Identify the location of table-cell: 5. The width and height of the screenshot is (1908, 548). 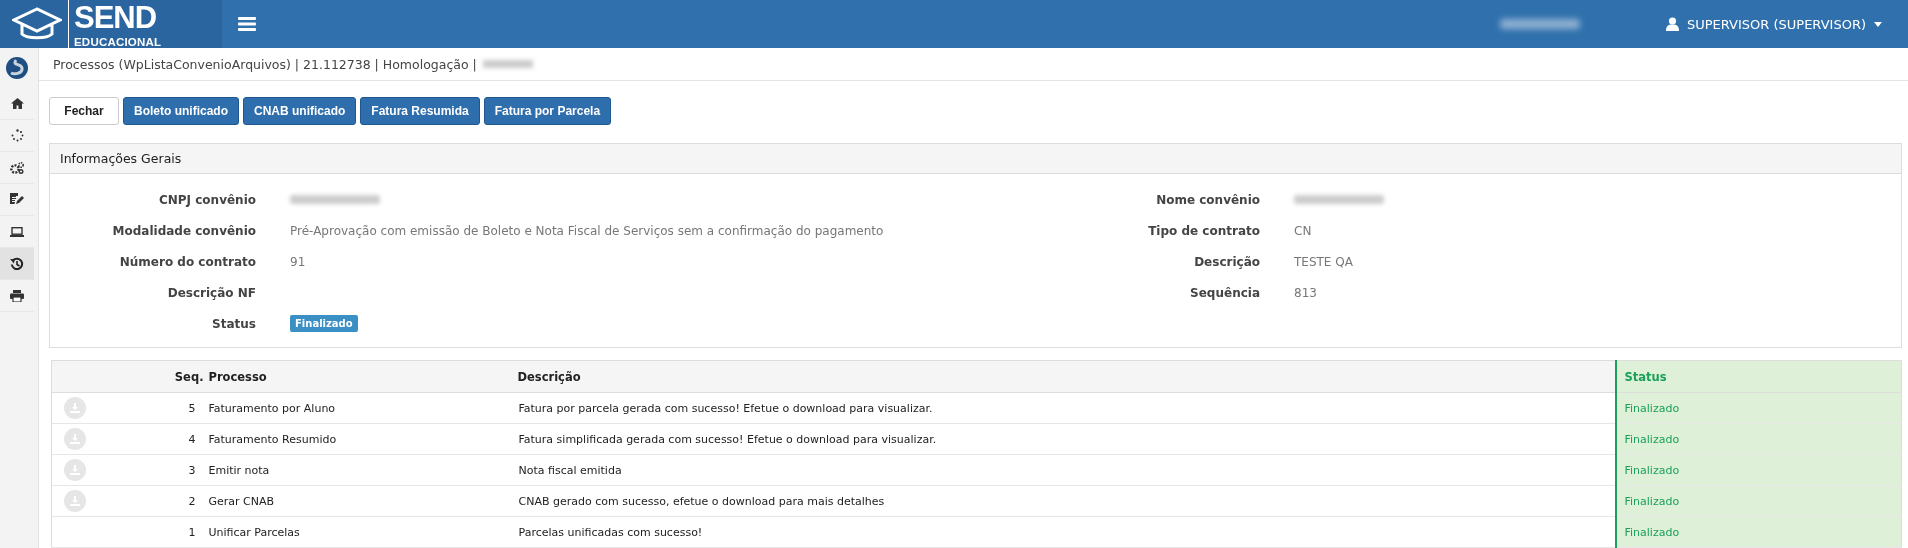
(179, 408).